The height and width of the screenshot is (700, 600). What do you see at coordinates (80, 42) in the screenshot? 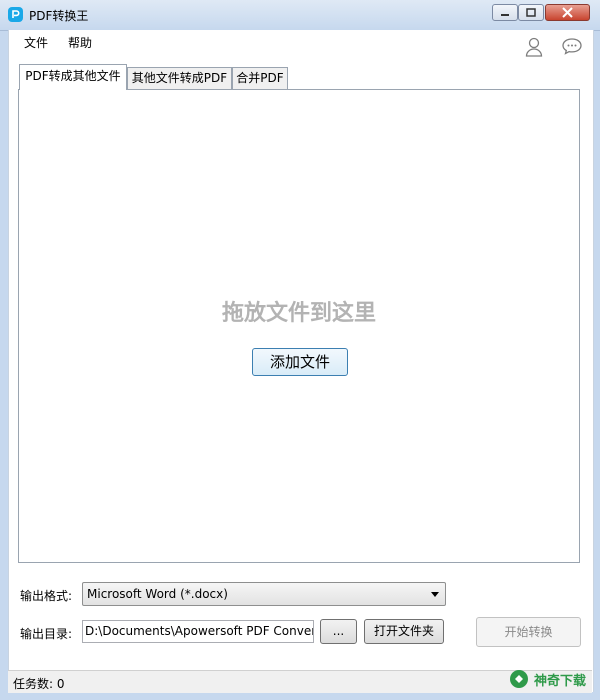
I see `menu-help: 帮助` at bounding box center [80, 42].